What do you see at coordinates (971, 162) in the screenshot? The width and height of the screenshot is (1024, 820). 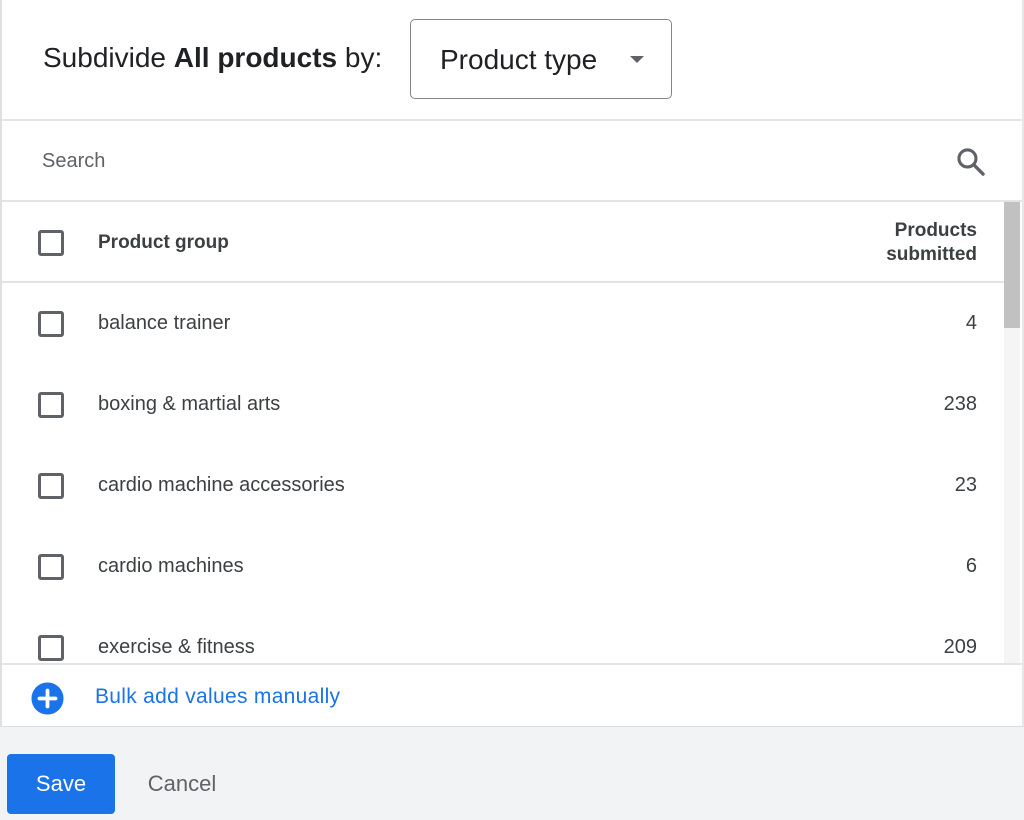 I see `search-icon` at bounding box center [971, 162].